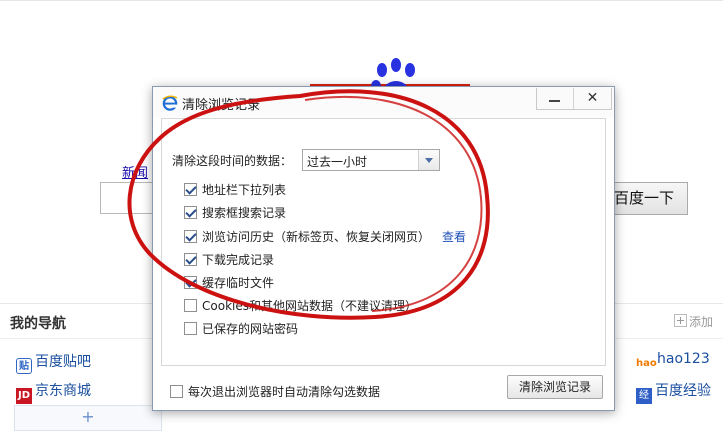 This screenshot has width=723, height=440. What do you see at coordinates (680, 320) in the screenshot?
I see `plus-icon` at bounding box center [680, 320].